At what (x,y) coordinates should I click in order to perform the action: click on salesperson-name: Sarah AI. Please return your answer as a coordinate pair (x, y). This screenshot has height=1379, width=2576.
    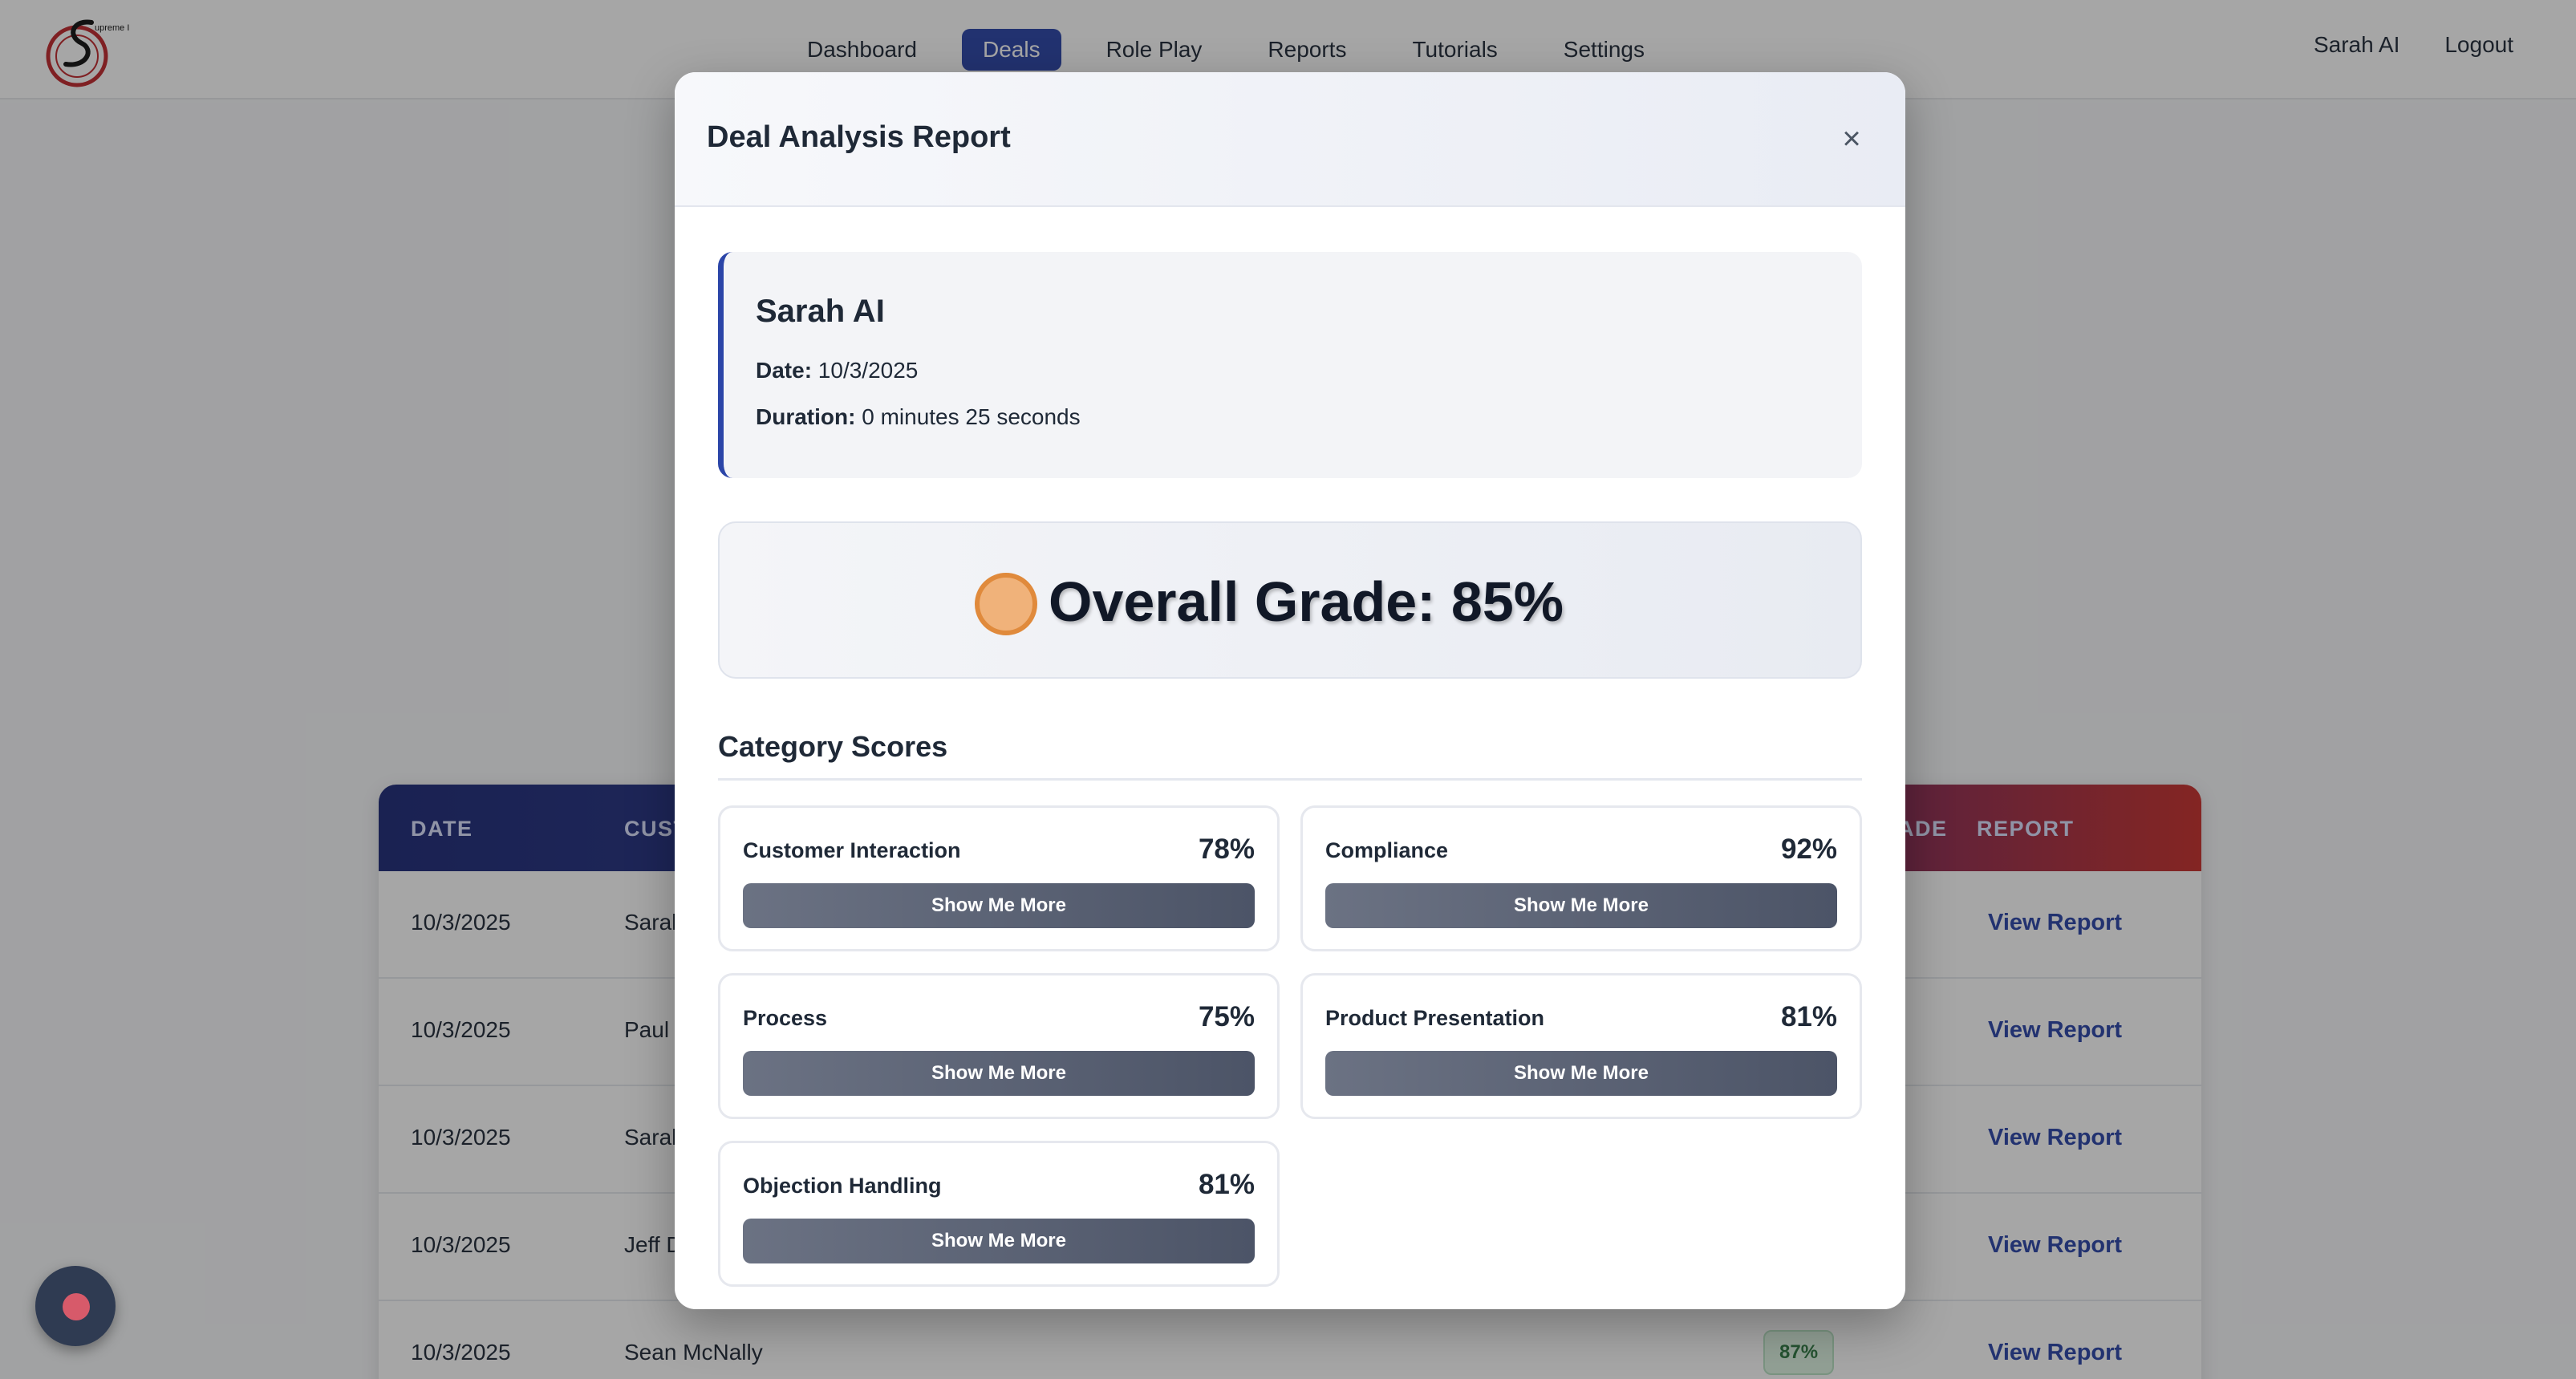
    Looking at the image, I should click on (820, 312).